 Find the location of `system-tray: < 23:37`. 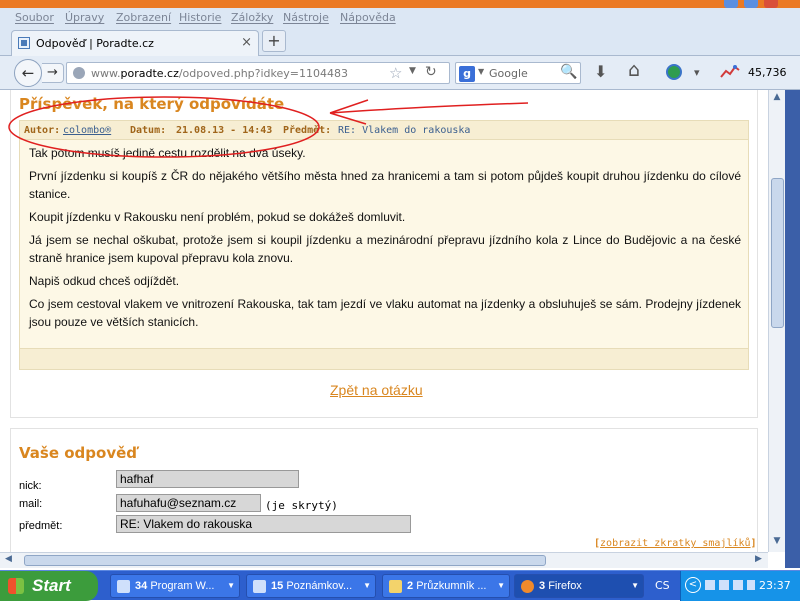

system-tray: < 23:37 is located at coordinates (740, 586).